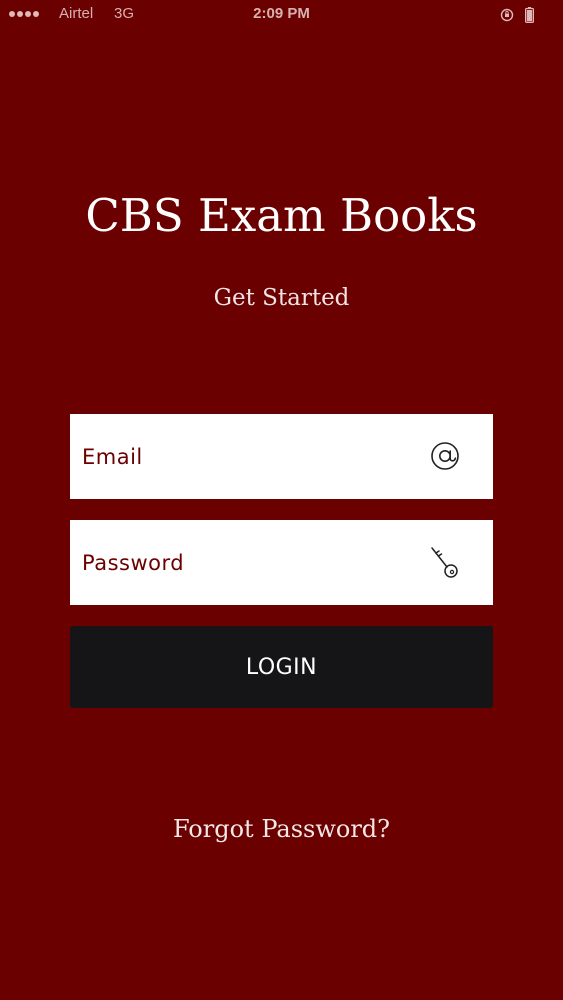  What do you see at coordinates (281, 215) in the screenshot?
I see `app-title: CBS Exam Books` at bounding box center [281, 215].